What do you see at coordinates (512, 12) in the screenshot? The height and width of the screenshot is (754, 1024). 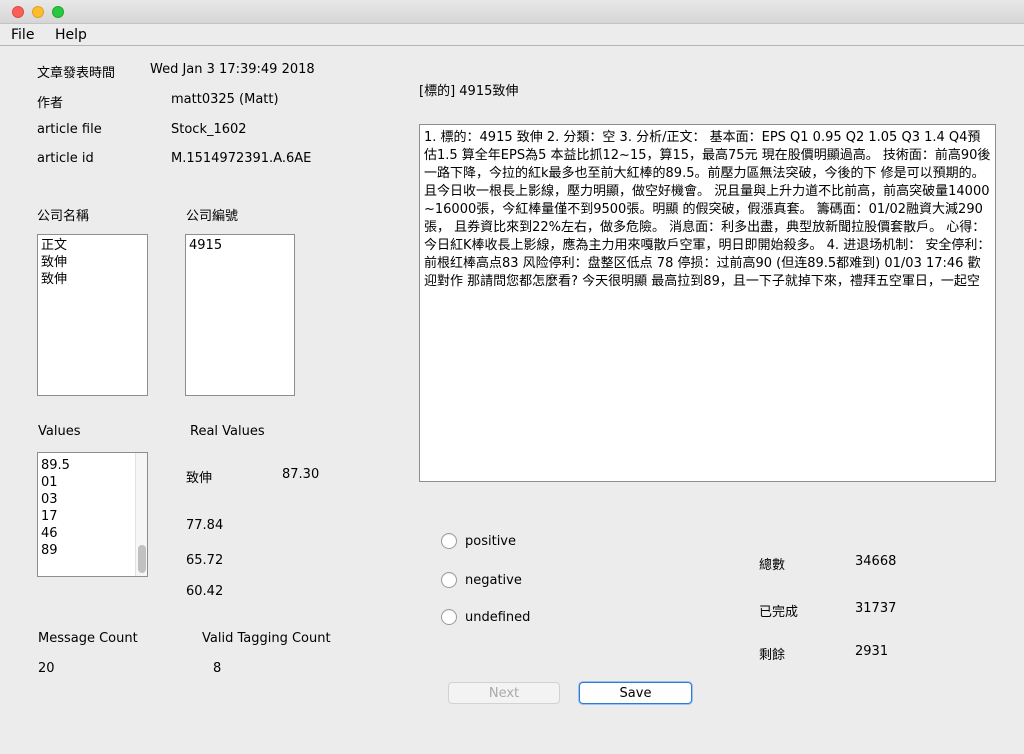 I see `window-titlebar` at bounding box center [512, 12].